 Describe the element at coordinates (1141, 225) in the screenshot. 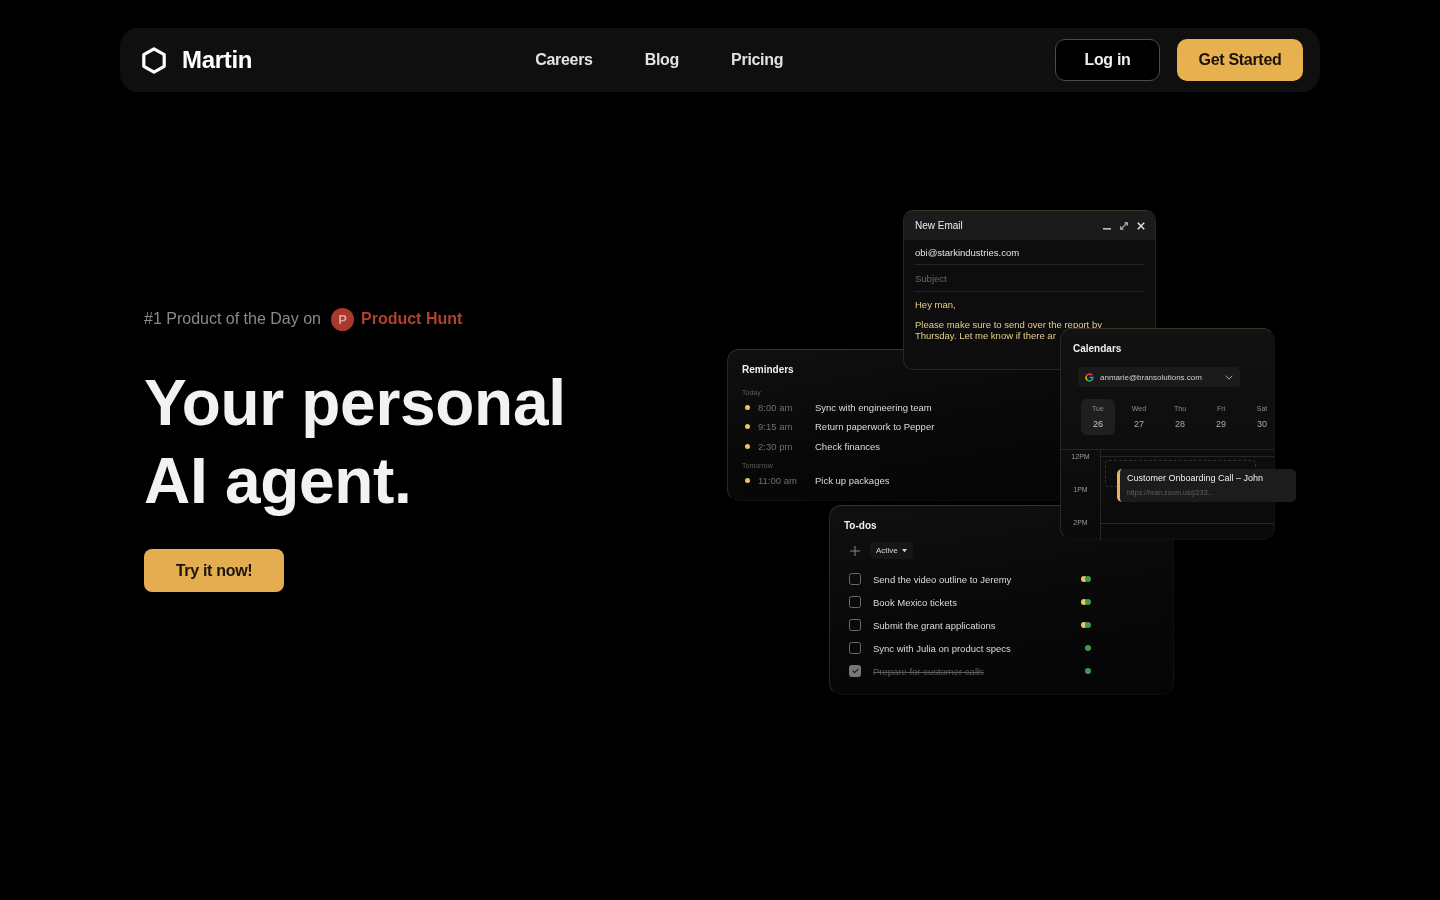

I see `close-icon` at that location.